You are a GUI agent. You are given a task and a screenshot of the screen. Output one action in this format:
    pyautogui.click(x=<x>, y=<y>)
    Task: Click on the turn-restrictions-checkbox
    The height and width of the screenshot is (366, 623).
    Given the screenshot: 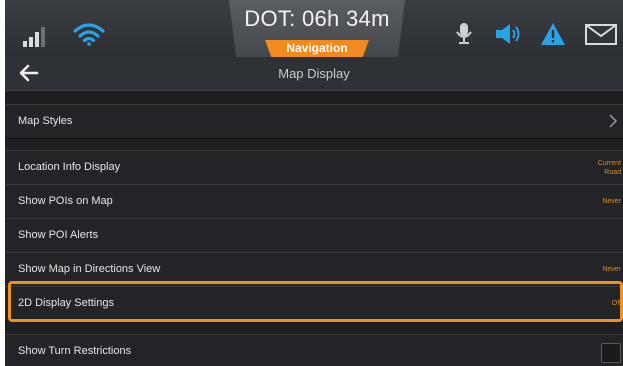 What is the action you would take?
    pyautogui.click(x=611, y=353)
    